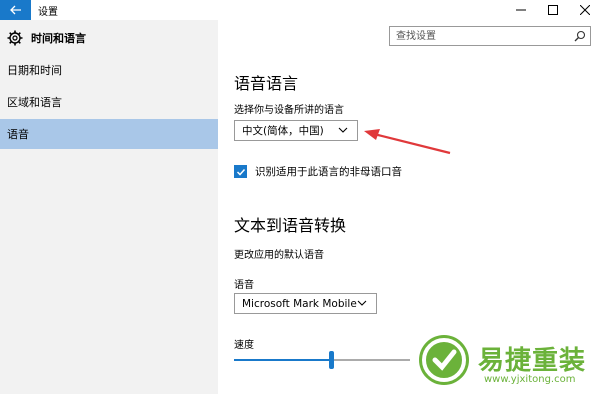 This screenshot has width=600, height=394. What do you see at coordinates (299, 303) in the screenshot?
I see `voice-selected: Microsoft Mark Mobile` at bounding box center [299, 303].